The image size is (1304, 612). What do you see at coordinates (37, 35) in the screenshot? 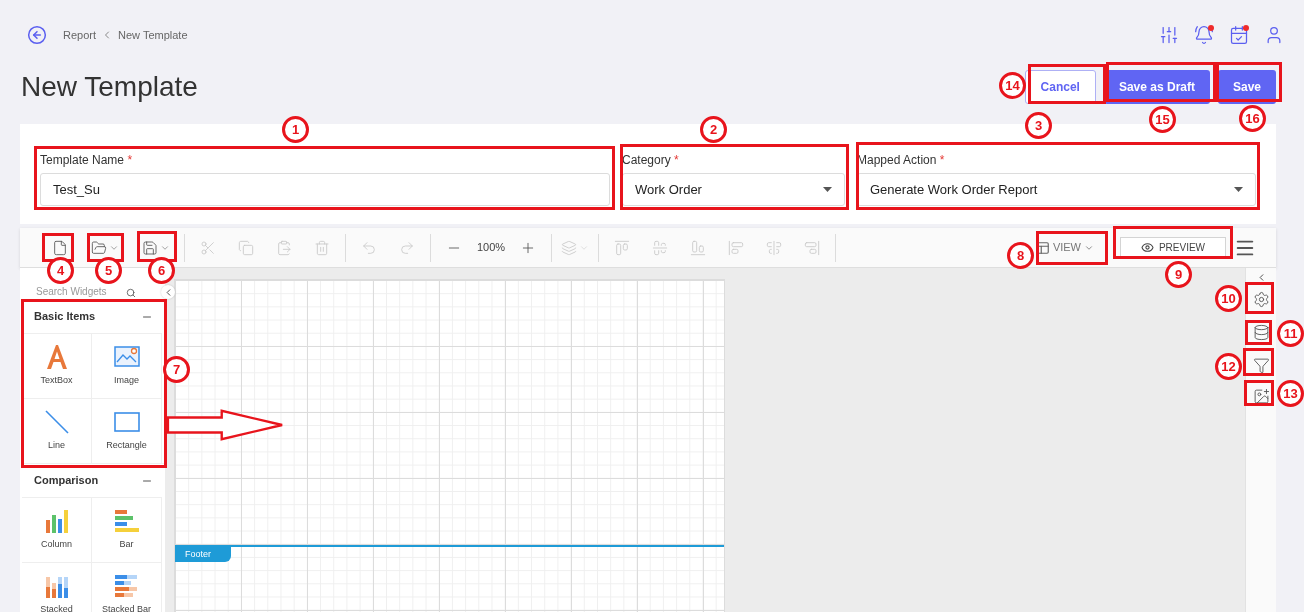
I see `back-icon` at bounding box center [37, 35].